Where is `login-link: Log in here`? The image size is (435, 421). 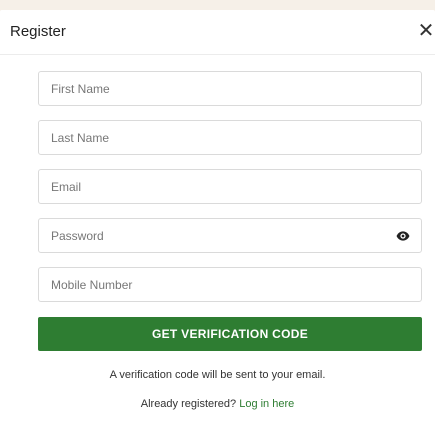 login-link: Log in here is located at coordinates (266, 404).